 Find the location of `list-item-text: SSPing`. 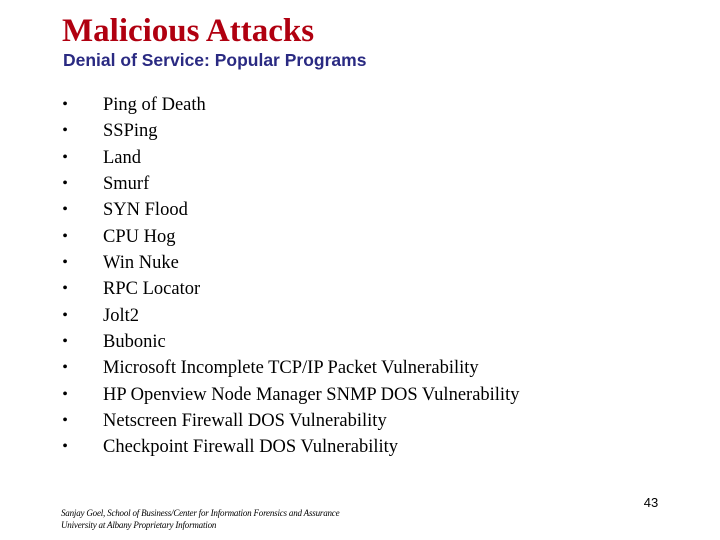

list-item-text: SSPing is located at coordinates (130, 131).